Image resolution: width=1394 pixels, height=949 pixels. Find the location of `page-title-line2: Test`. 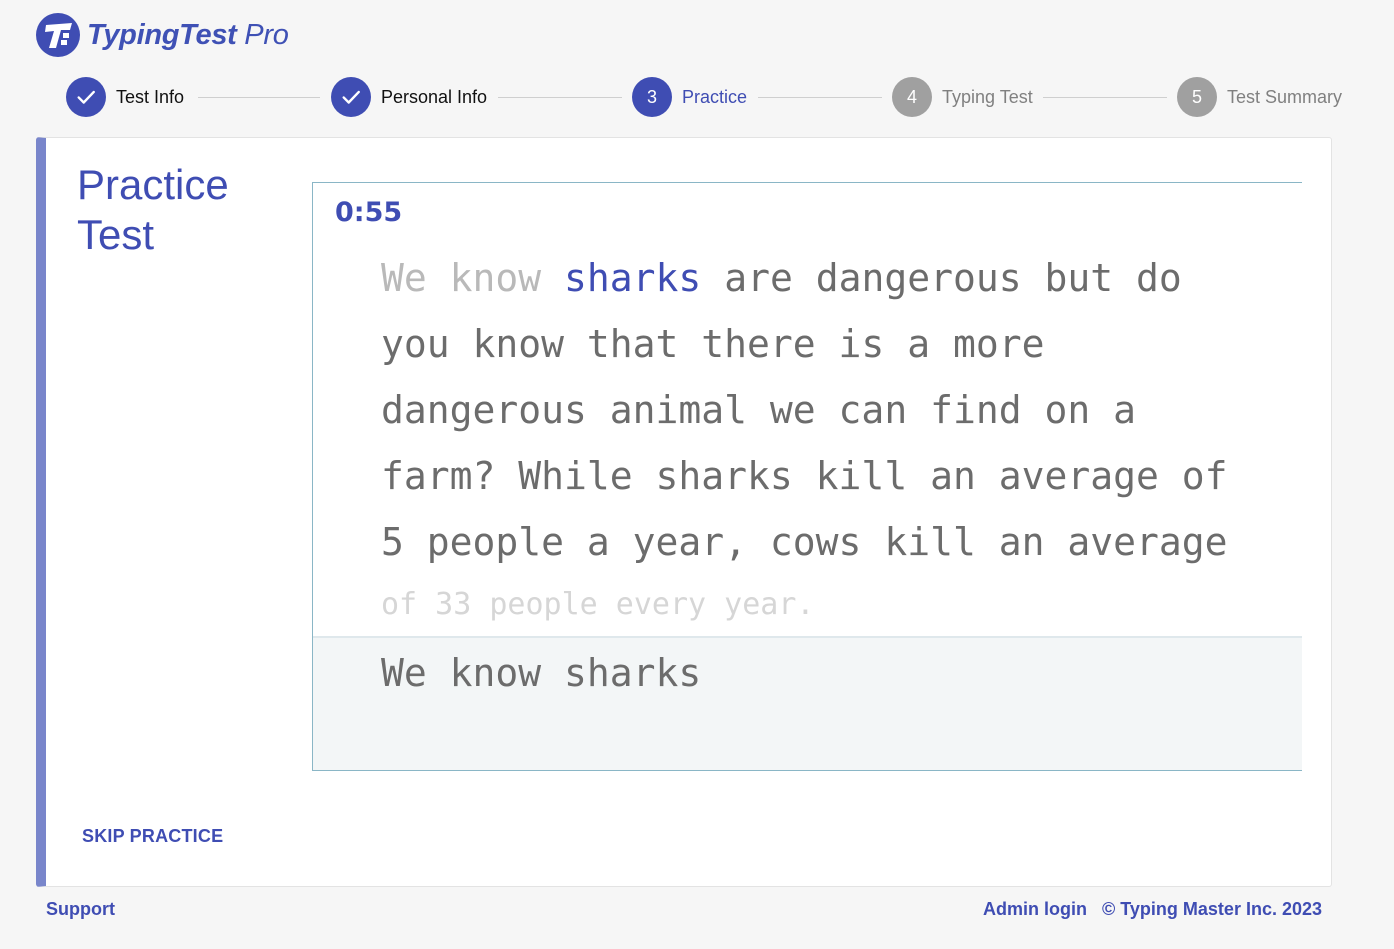

page-title-line2: Test is located at coordinates (116, 234).